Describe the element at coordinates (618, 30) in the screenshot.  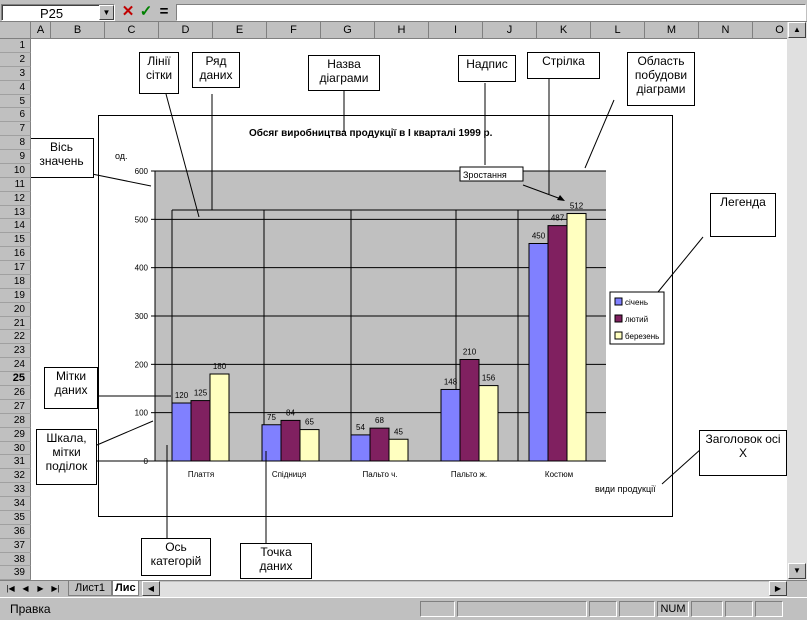
I see `column-header-l: L` at that location.